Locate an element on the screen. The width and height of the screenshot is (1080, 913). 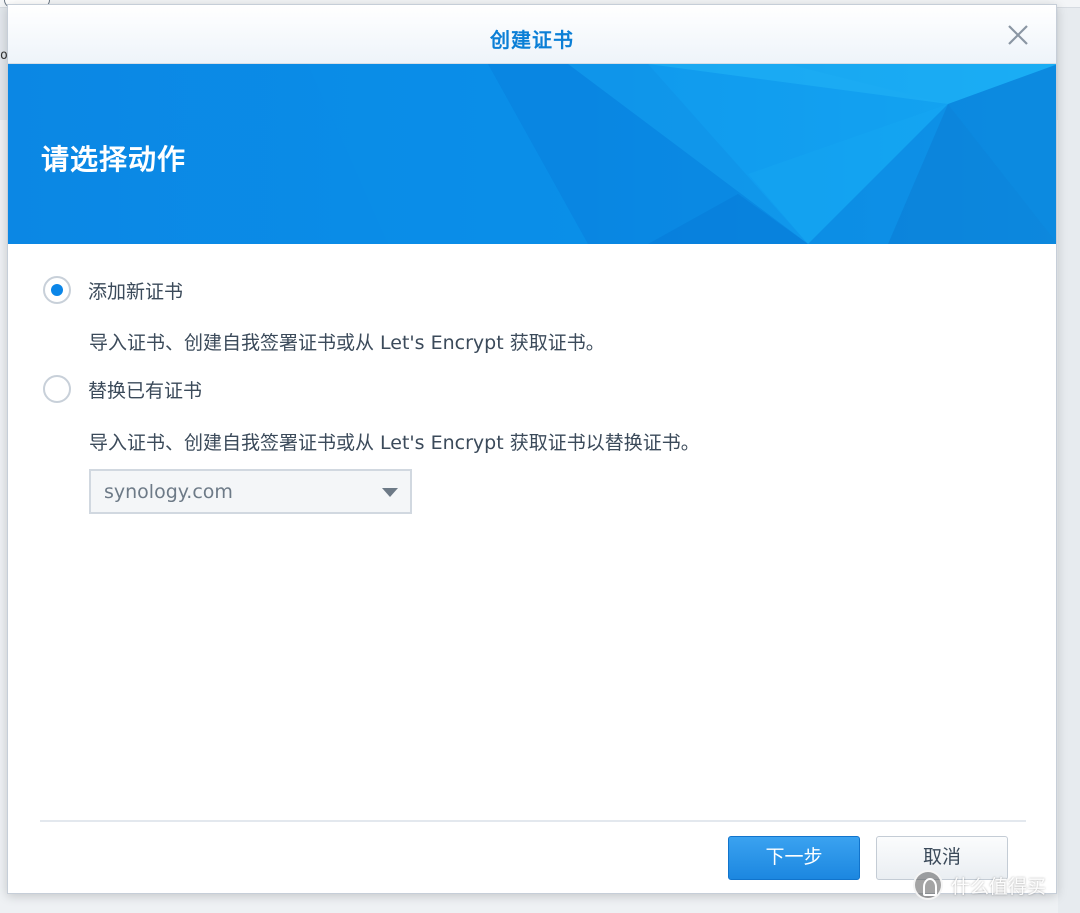
footer-divider is located at coordinates (533, 821).